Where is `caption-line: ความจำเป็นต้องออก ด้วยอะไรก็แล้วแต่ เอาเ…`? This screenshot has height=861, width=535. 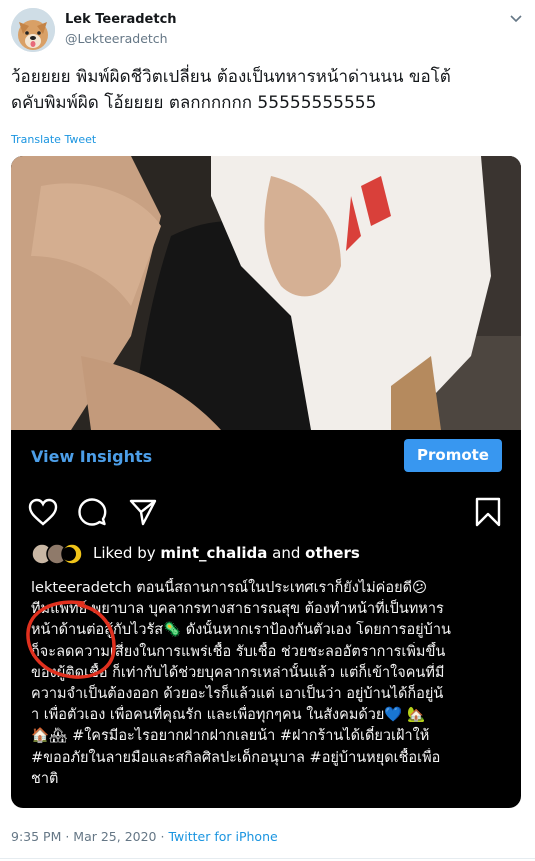 caption-line: ความจำเป็นต้องออก ด้วยอะไรก็แล้วแต่ เอาเ… is located at coordinates (237, 694).